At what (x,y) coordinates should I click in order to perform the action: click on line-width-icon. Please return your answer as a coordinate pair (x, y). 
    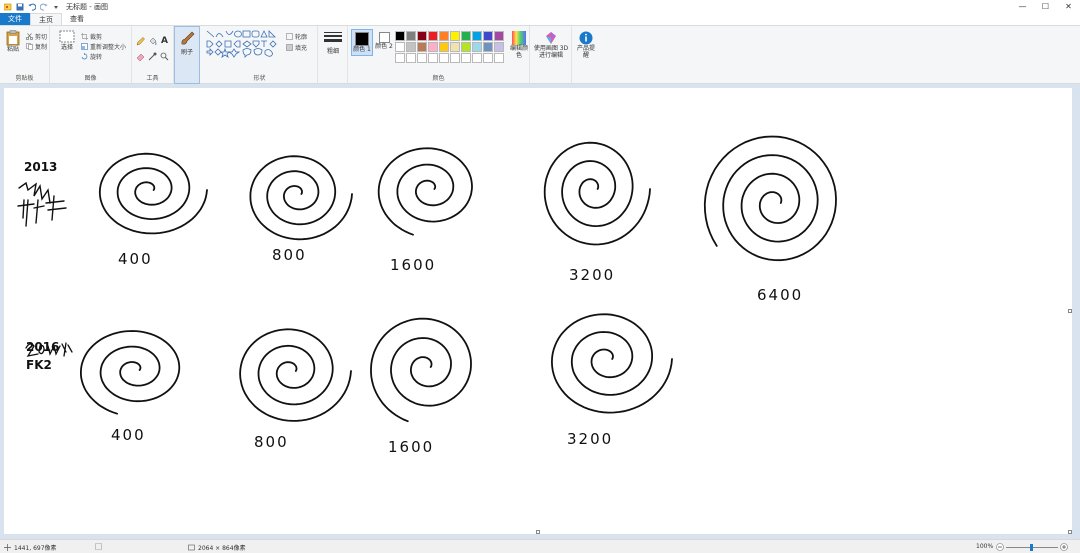
    Looking at the image, I should click on (333, 37).